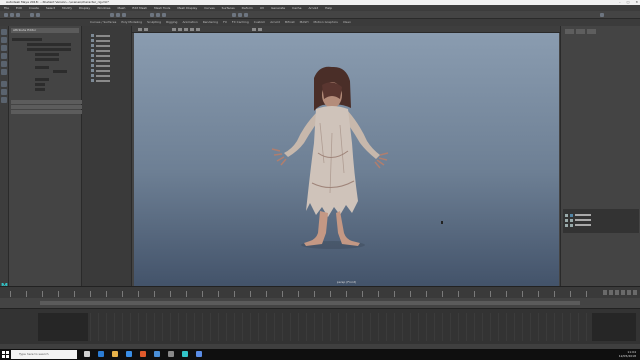 This screenshot has height=360, width=640. What do you see at coordinates (328, 8) in the screenshot?
I see `menu-help: Help` at bounding box center [328, 8].